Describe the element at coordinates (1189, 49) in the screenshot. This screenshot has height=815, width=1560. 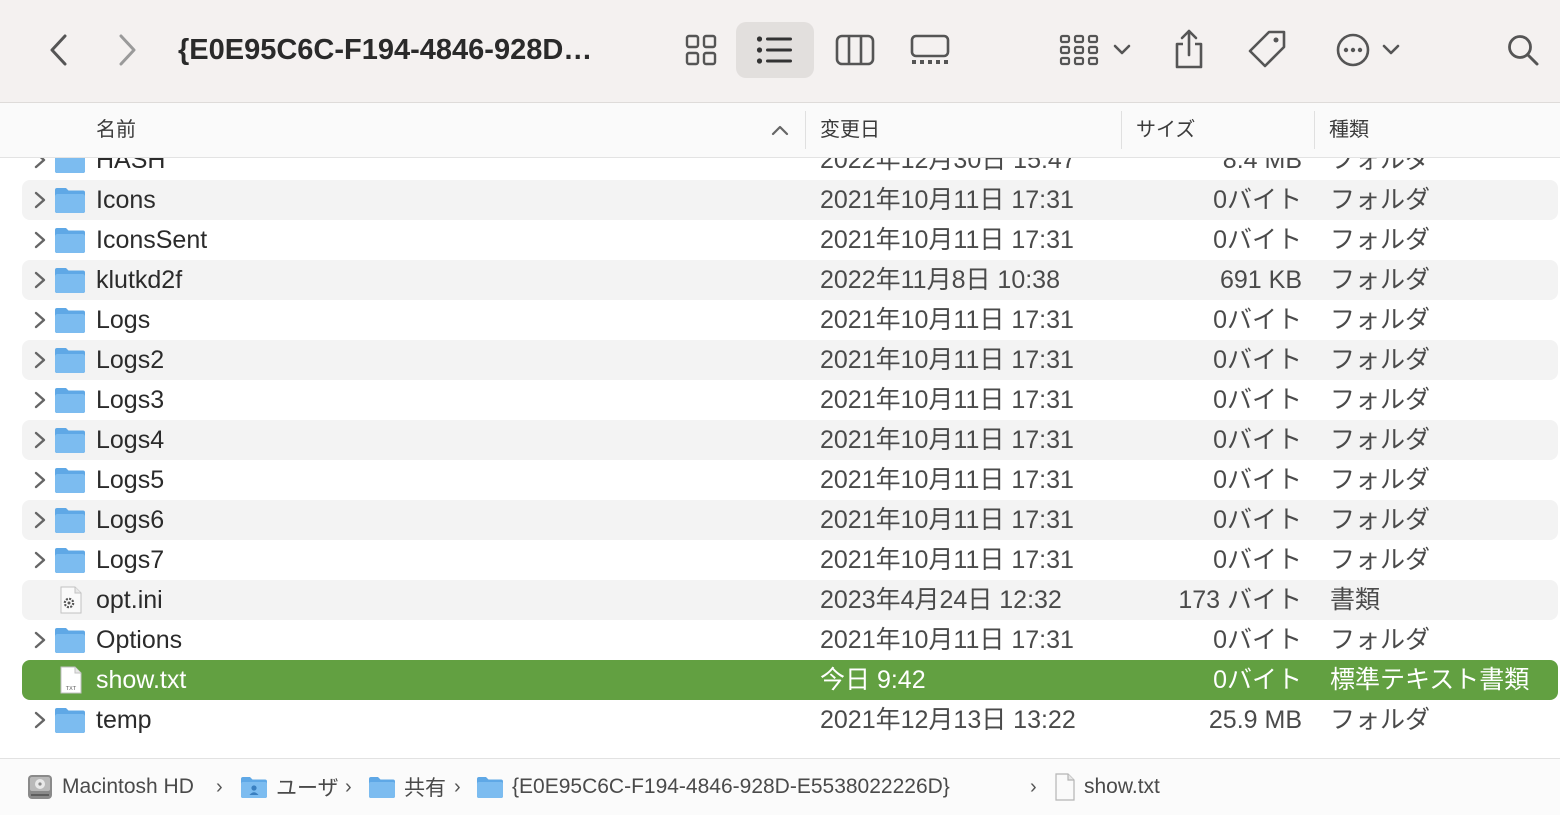
I see `share-button` at that location.